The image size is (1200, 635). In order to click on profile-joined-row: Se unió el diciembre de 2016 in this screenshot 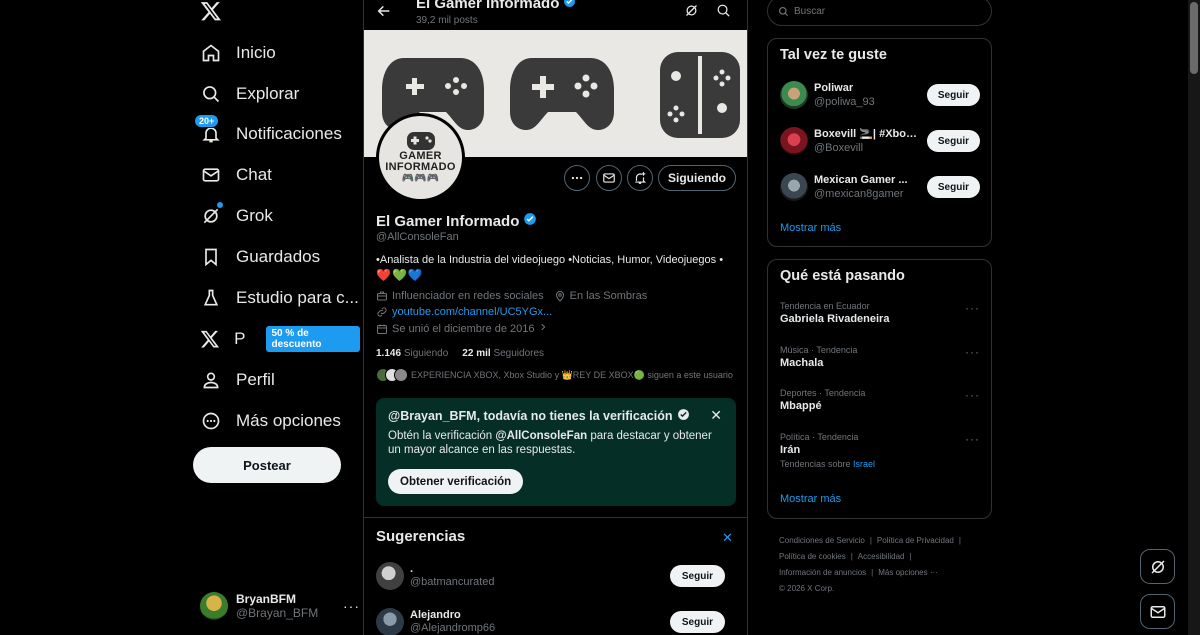, I will do `click(462, 328)`.